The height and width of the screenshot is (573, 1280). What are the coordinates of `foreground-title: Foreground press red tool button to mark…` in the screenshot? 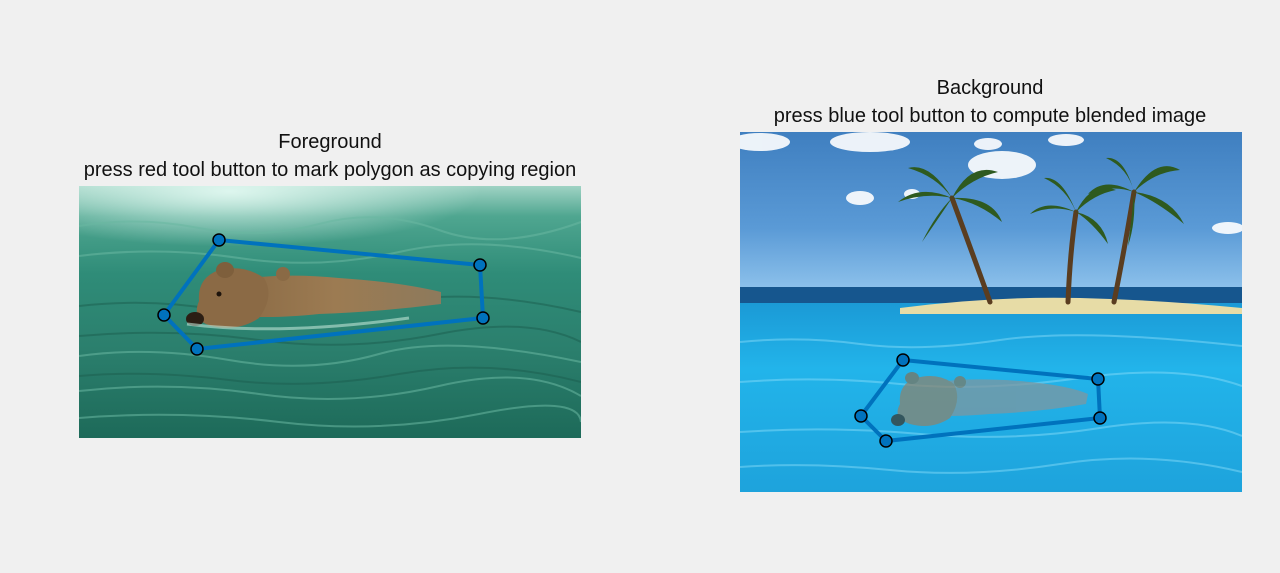 It's located at (330, 156).